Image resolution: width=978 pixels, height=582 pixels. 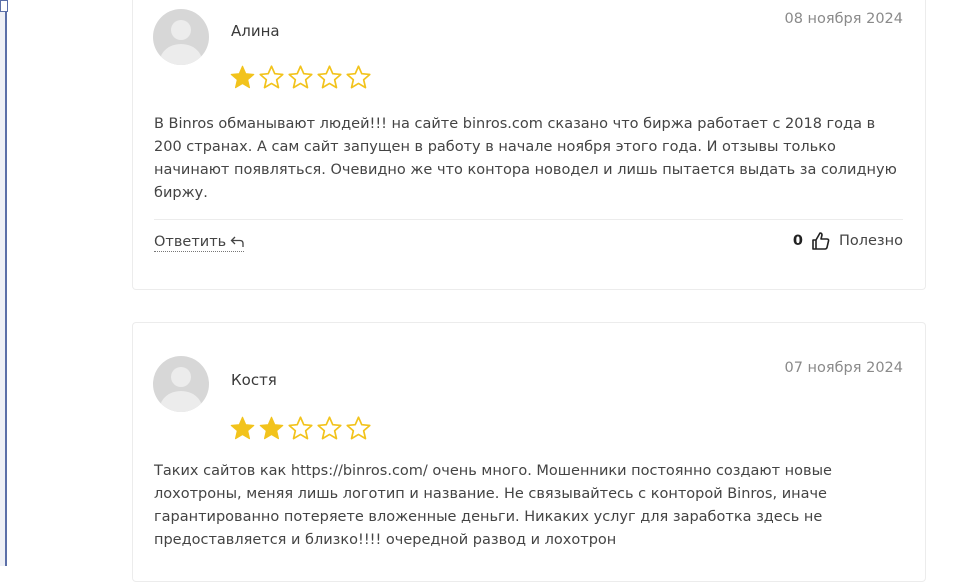 I want to click on reply-label: Ответить, so click(x=190, y=242).